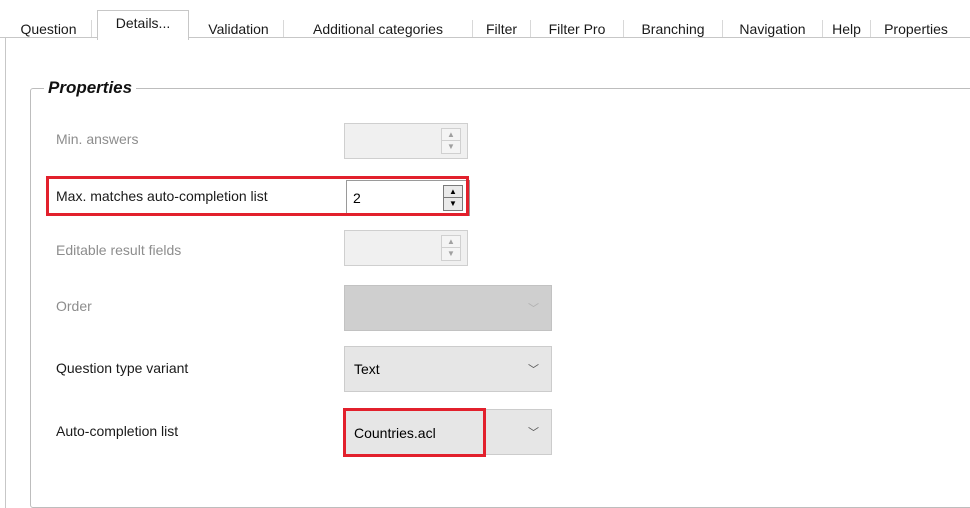 The width and height of the screenshot is (970, 508). I want to click on min-answers-spinner: ▲ ▼, so click(406, 141).